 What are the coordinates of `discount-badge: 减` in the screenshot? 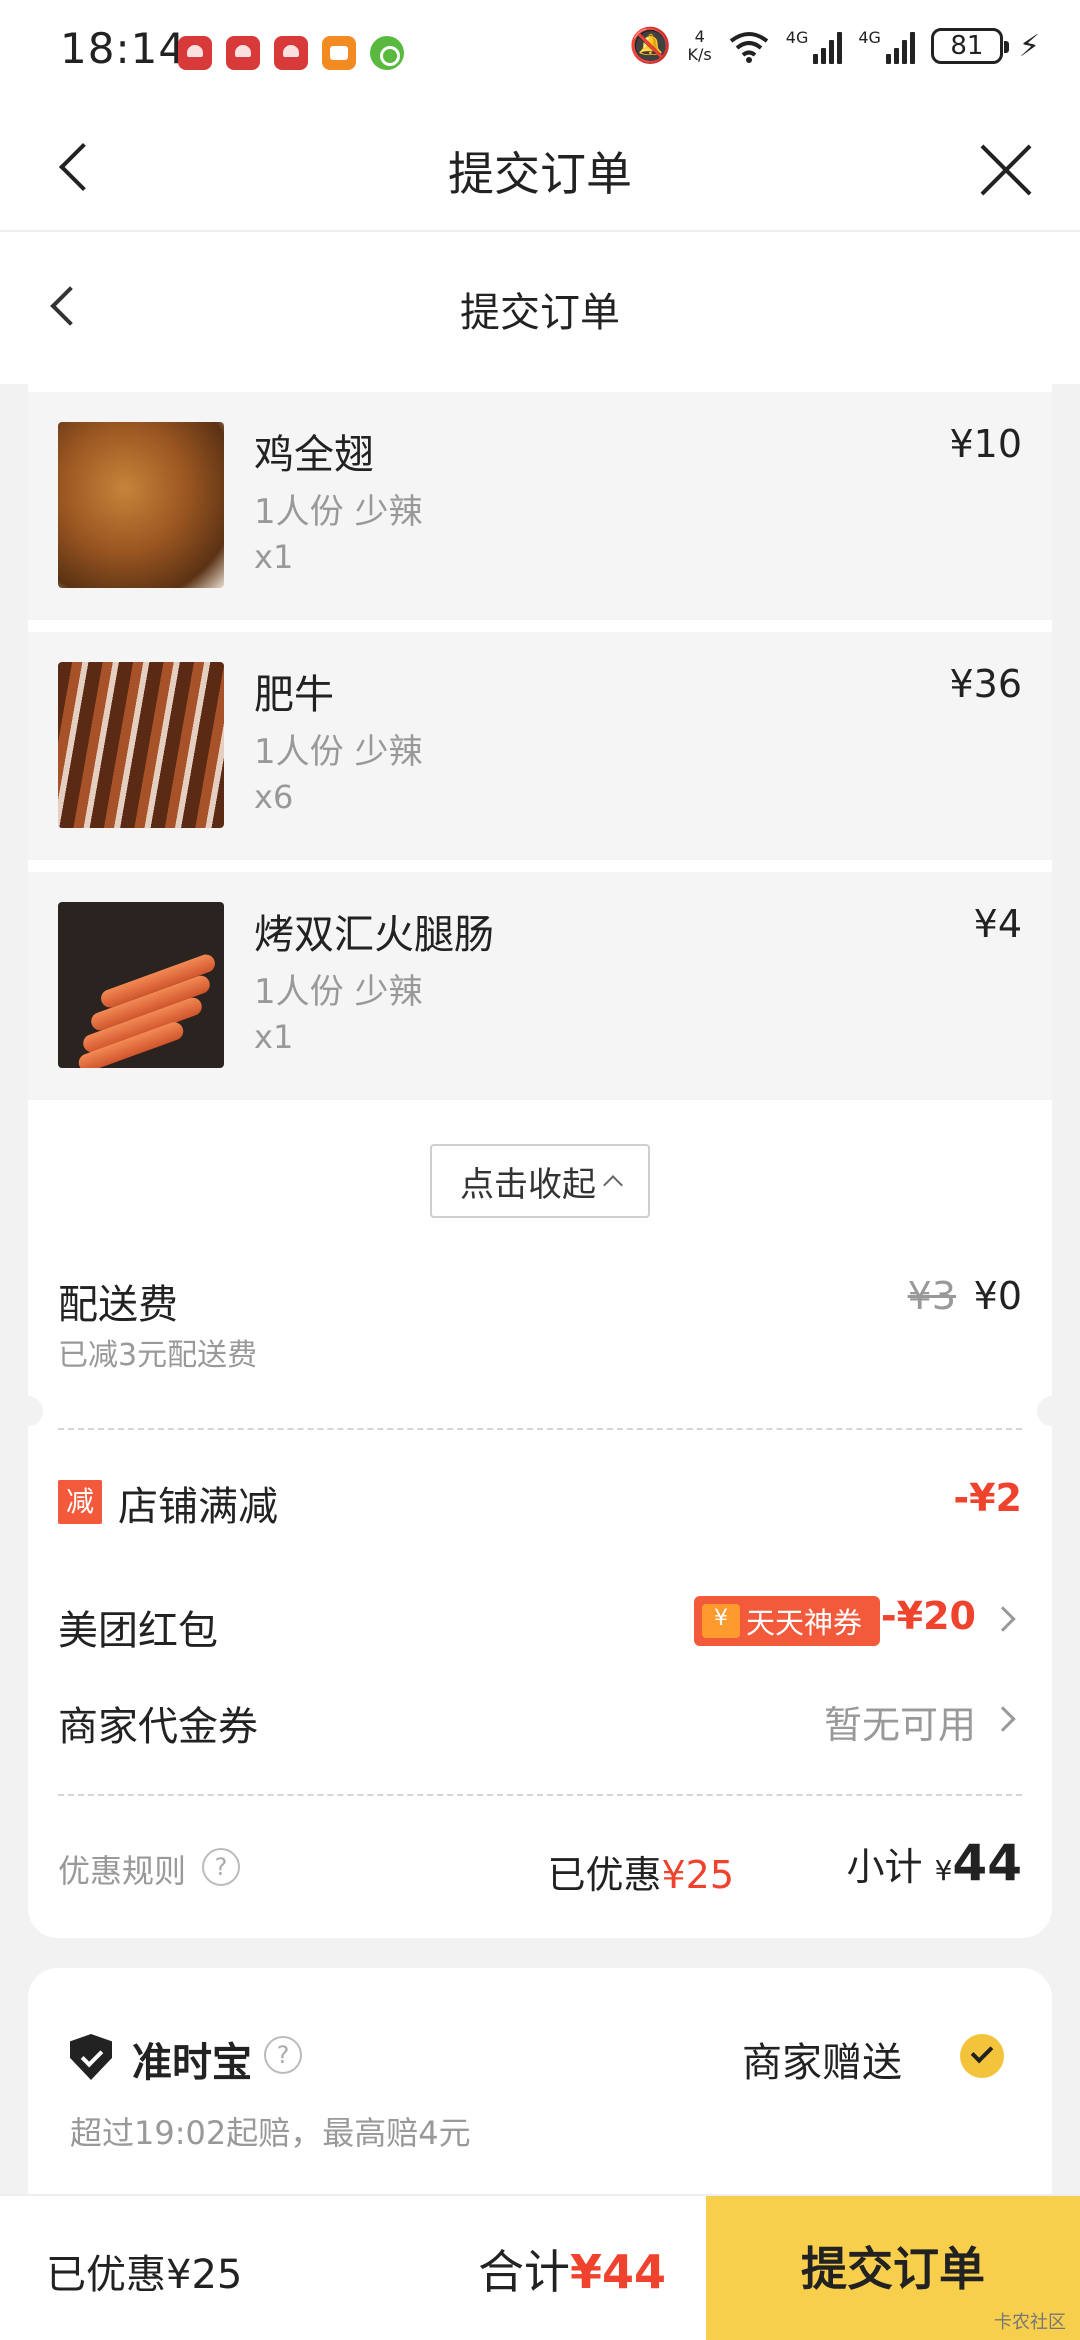 It's located at (80, 1502).